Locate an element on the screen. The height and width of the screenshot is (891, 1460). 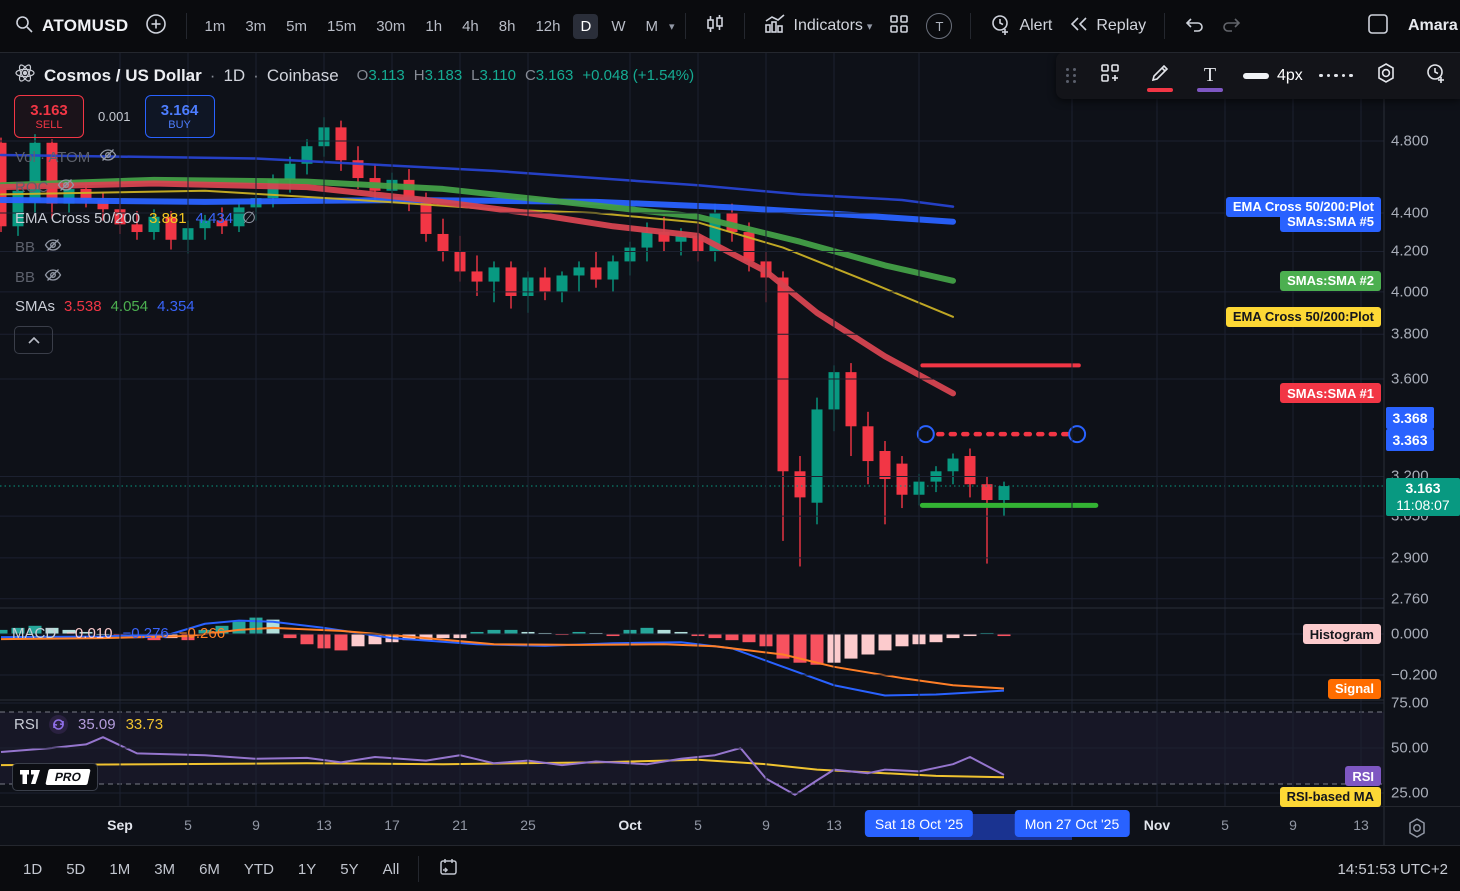
range-button-5d: 5D is located at coordinates (75, 869).